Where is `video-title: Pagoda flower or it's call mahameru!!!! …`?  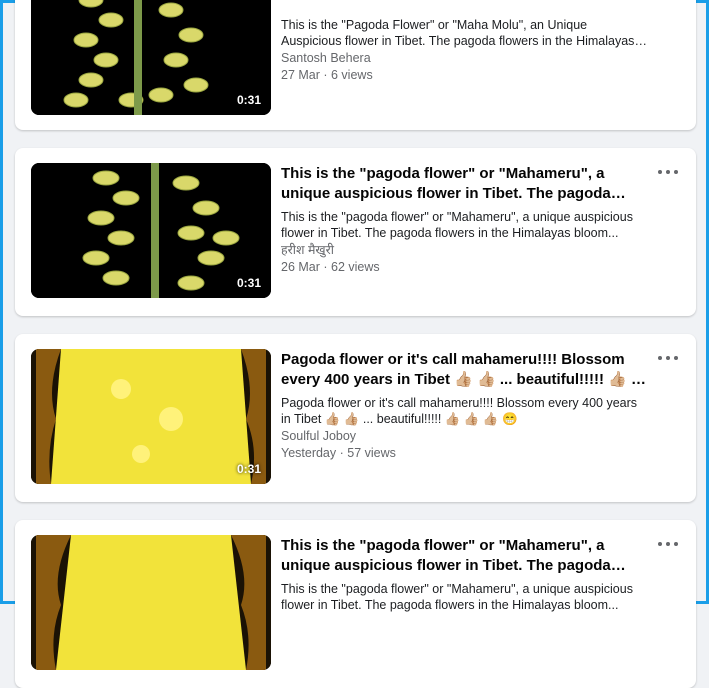
video-title: Pagoda flower or it's call mahameru!!!! … is located at coordinates (465, 370).